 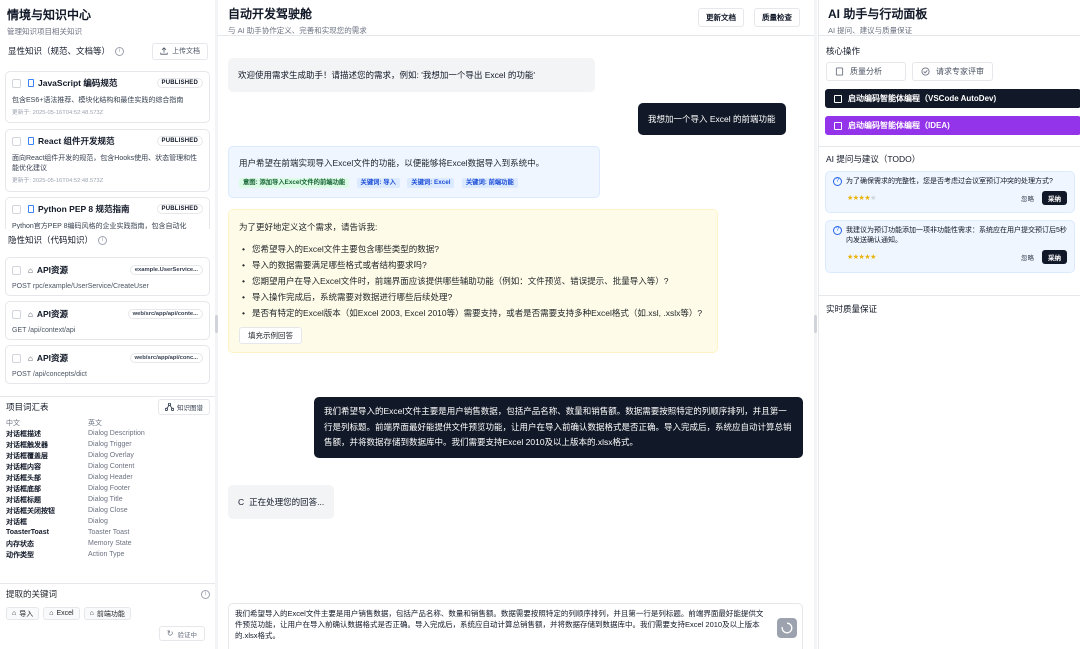 I want to click on glossary-term-en: Dialog Overlay, so click(x=111, y=455).